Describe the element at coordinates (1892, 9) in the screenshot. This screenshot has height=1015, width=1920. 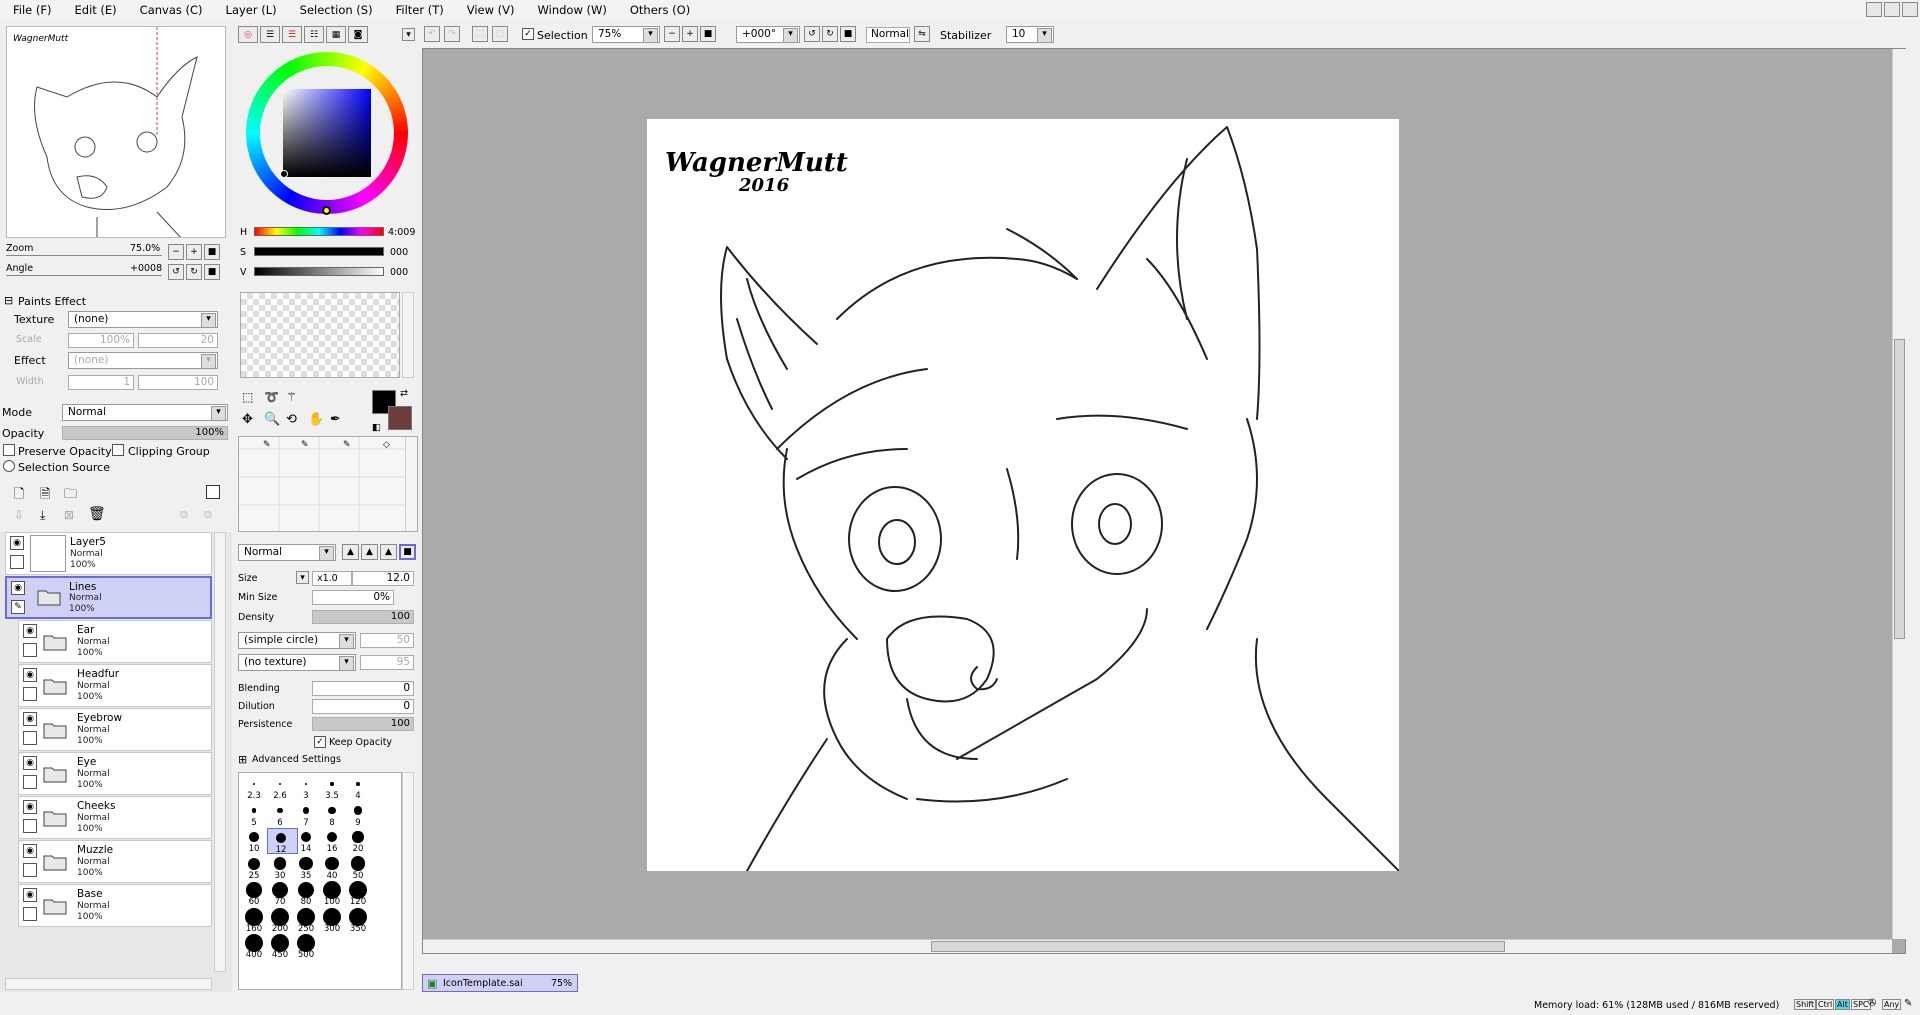
I see `maximize-button` at that location.